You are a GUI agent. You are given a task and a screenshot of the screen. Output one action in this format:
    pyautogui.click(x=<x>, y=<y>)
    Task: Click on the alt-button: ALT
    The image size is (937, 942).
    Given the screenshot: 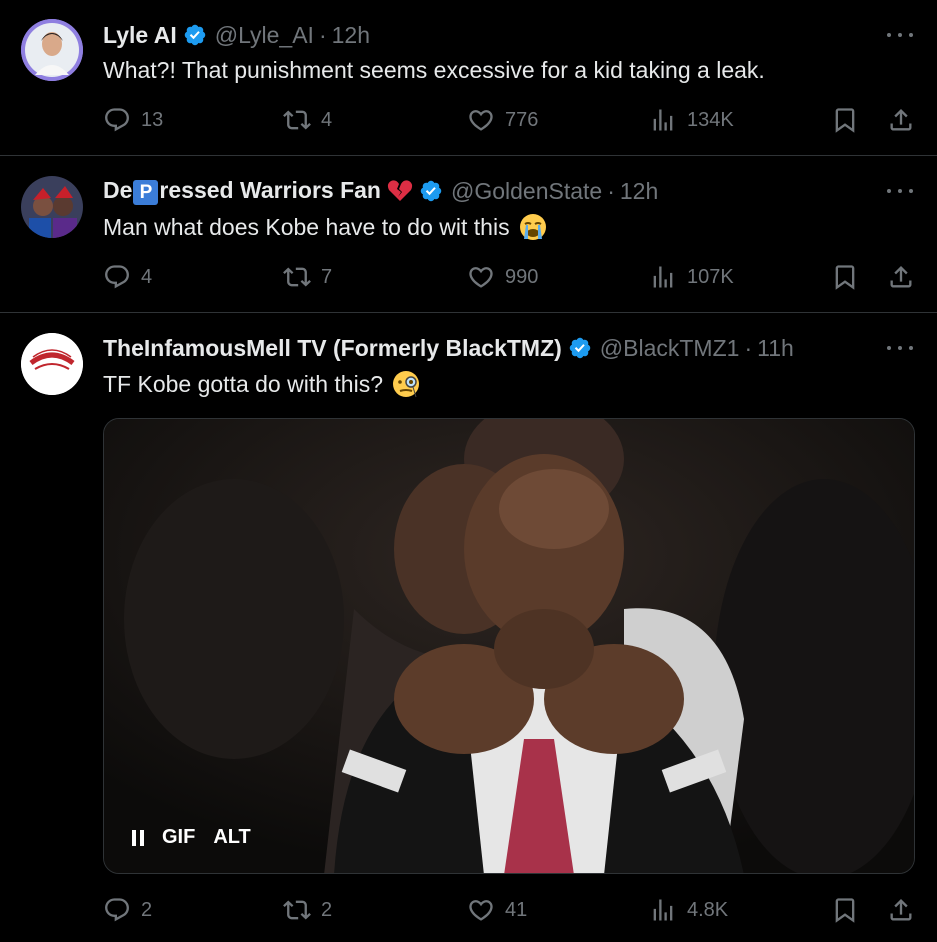 What is the action you would take?
    pyautogui.click(x=231, y=837)
    